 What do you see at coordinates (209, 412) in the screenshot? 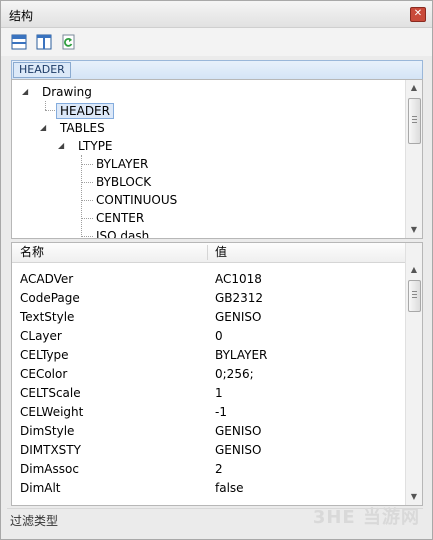
I see `property-row: CELWeight -1` at bounding box center [209, 412].